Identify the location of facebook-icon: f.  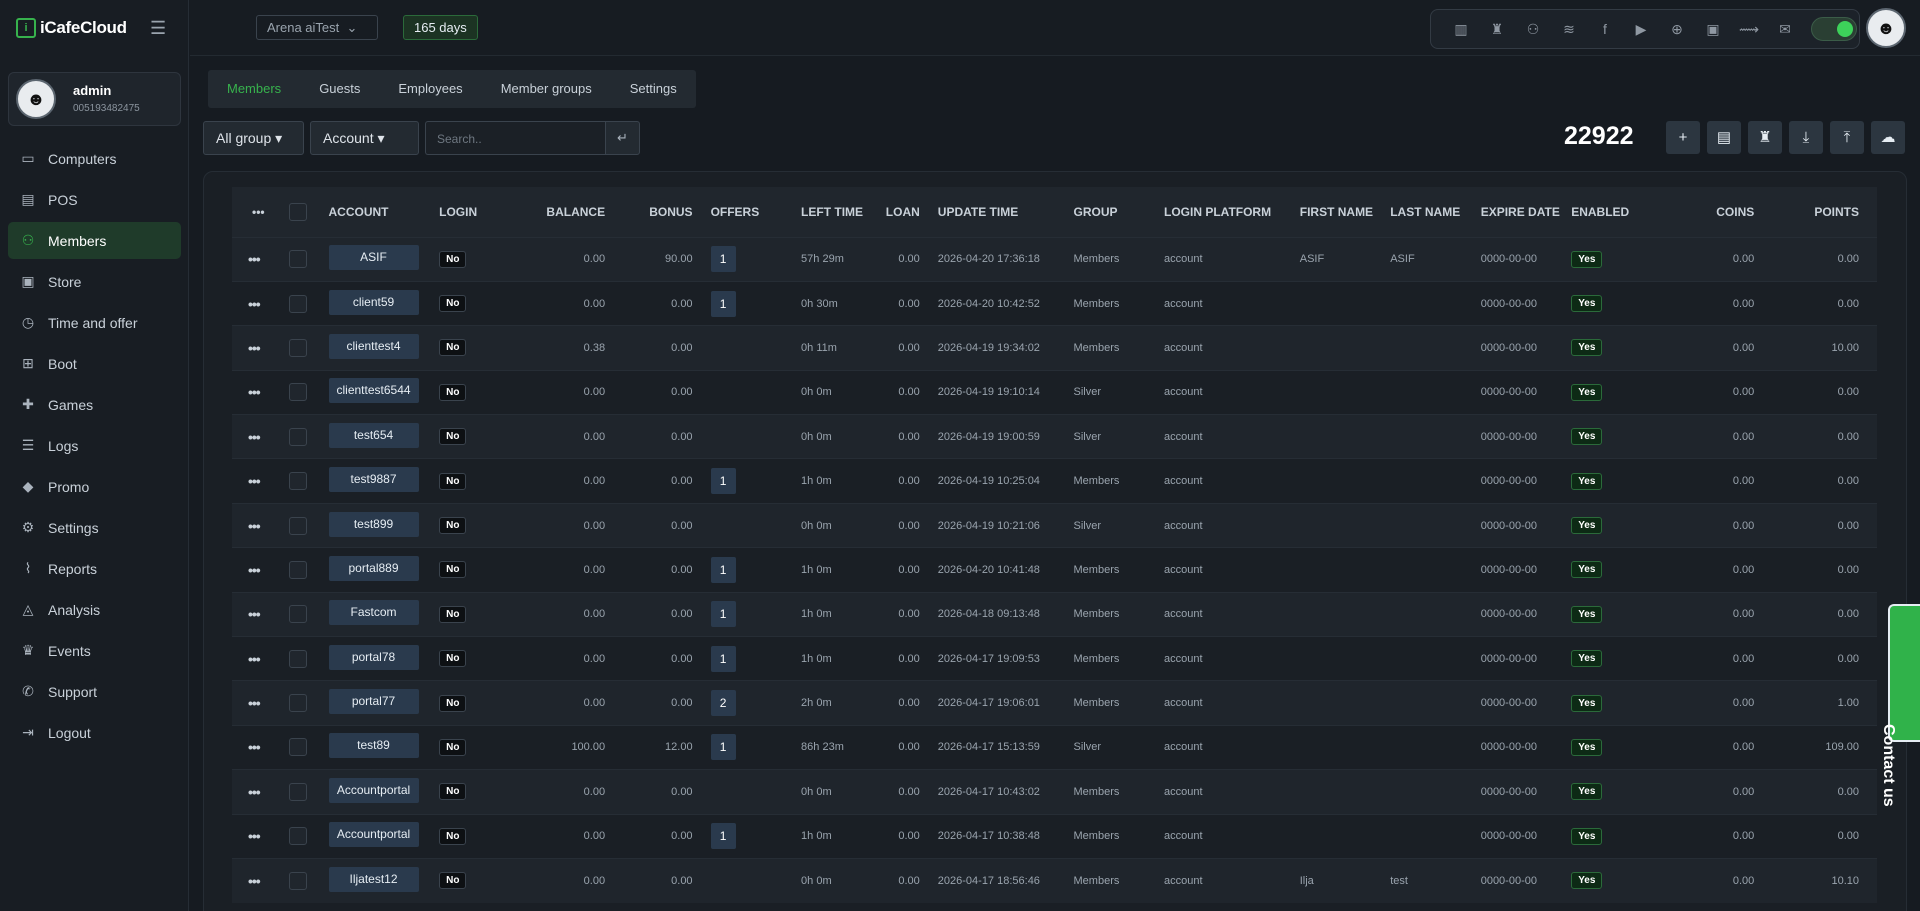
(1605, 29).